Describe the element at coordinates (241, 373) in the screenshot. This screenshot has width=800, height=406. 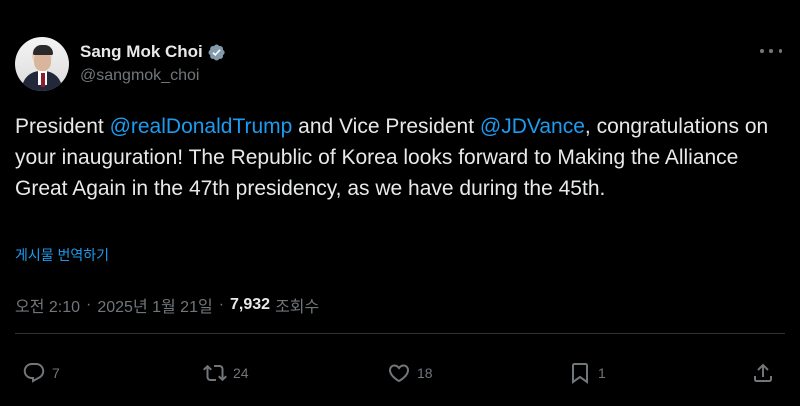
I see `repost-count: 24` at that location.